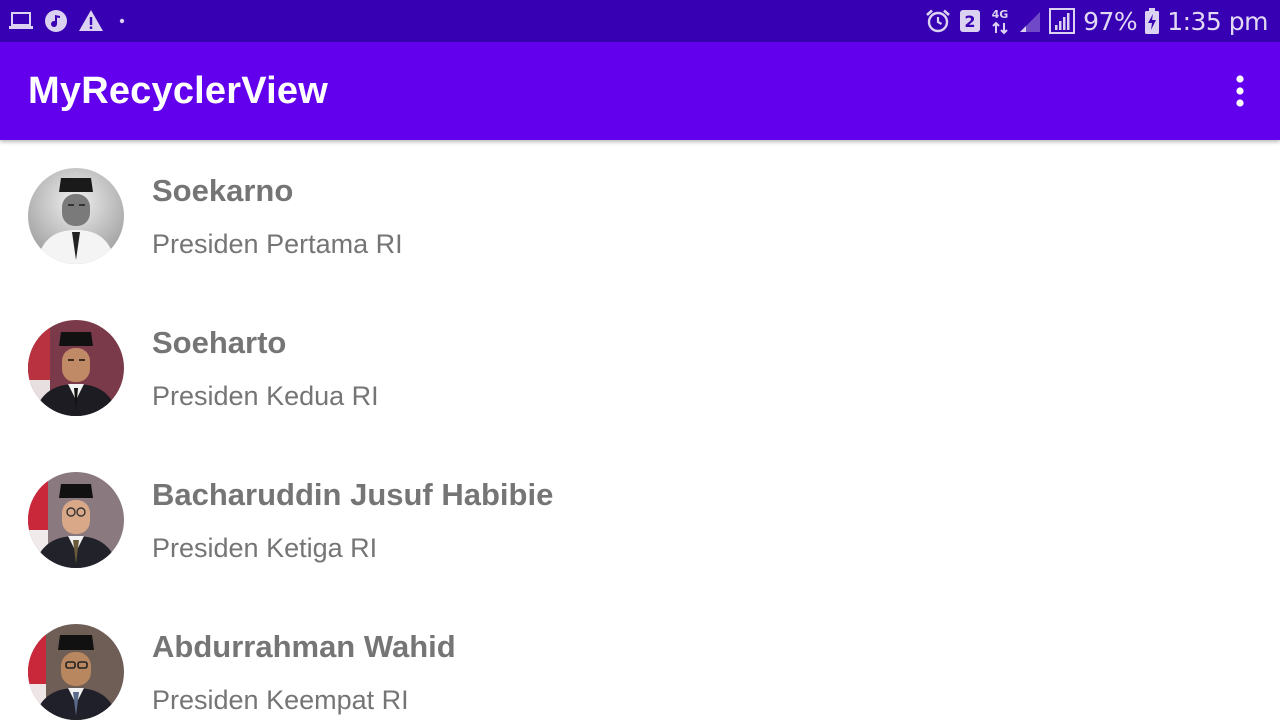 The height and width of the screenshot is (720, 1280). What do you see at coordinates (1000, 14) in the screenshot?
I see `network-label: 4G` at bounding box center [1000, 14].